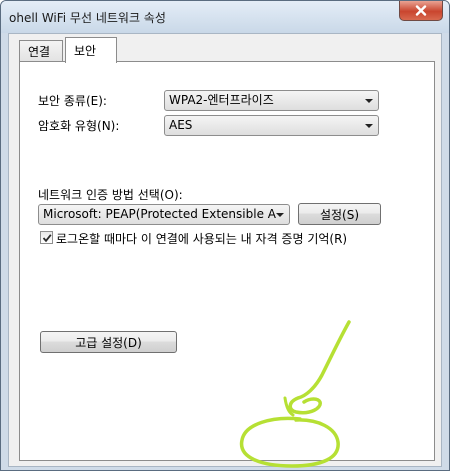 The width and height of the screenshot is (450, 471). I want to click on encryption-type-label: 암호화 유형(N):, so click(79, 126).